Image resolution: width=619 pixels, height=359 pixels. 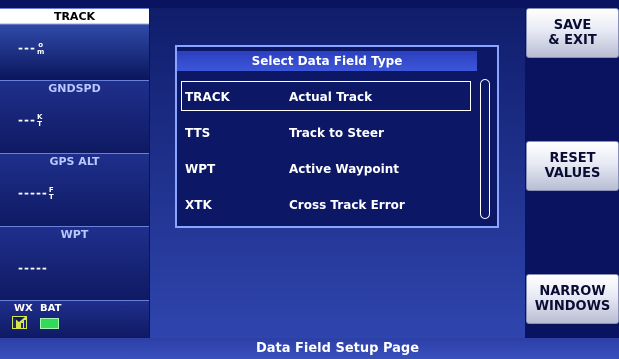 What do you see at coordinates (74, 88) in the screenshot?
I see `field-label: GNDSPD` at bounding box center [74, 88].